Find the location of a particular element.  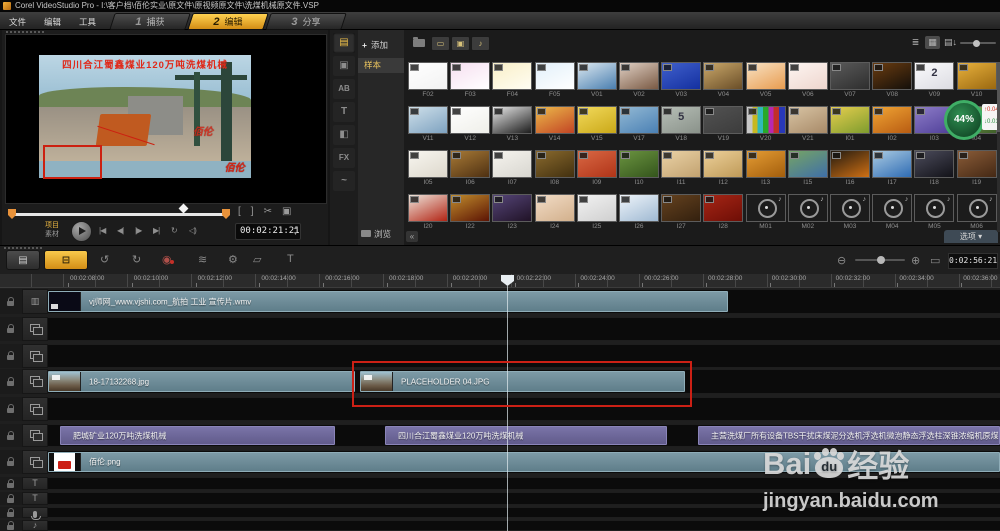

timecode-spinner: ▲ ▼ is located at coordinates (295, 231).